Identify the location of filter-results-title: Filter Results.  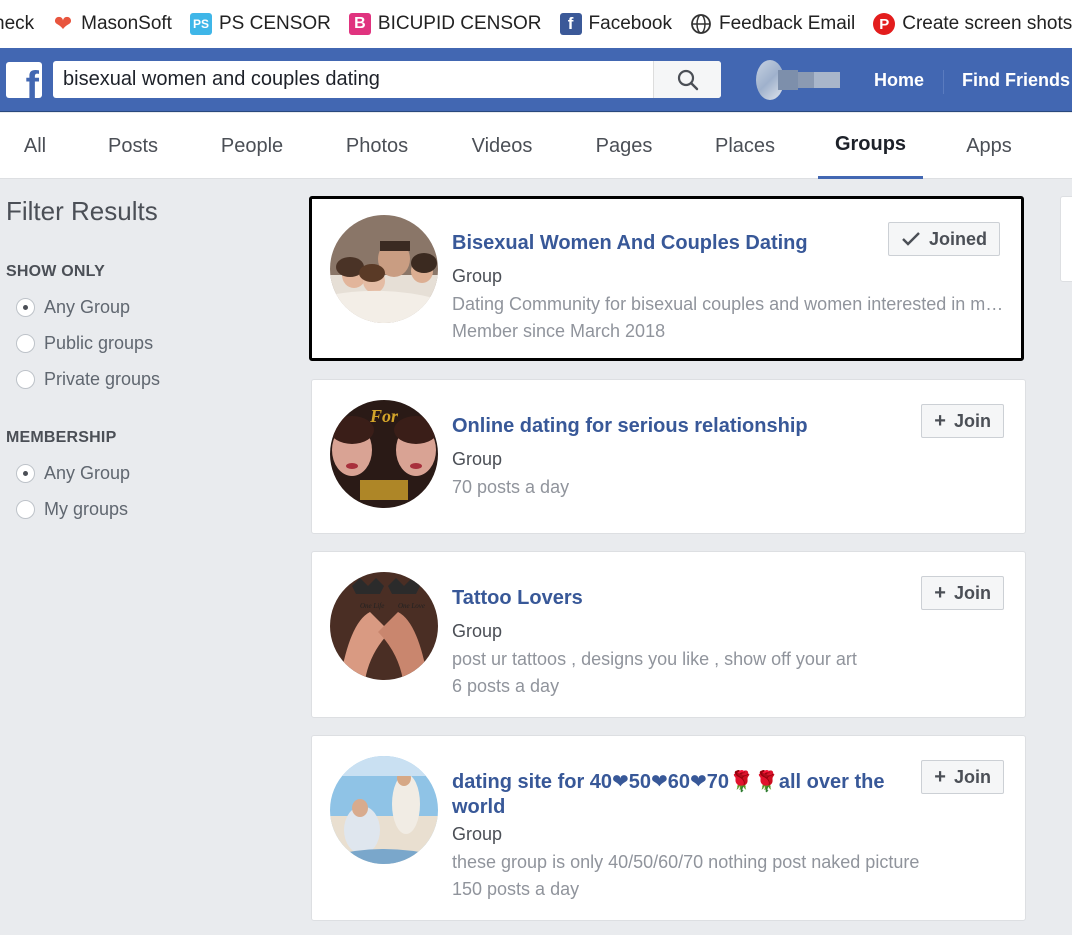
(82, 211).